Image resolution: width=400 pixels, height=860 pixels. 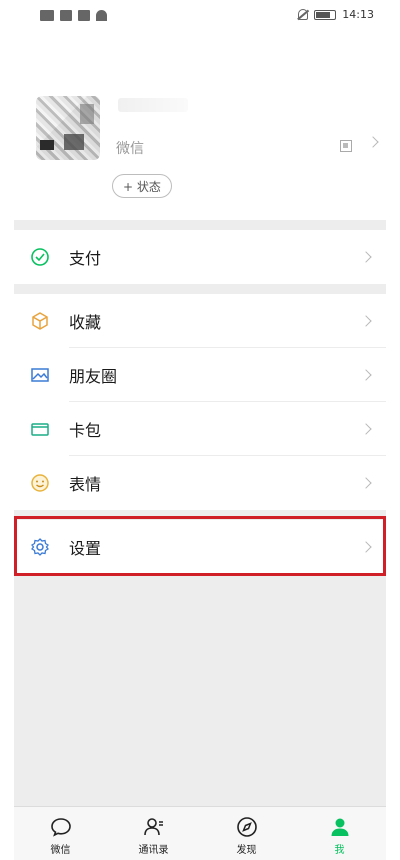 I want to click on add-status-button: + 状态, so click(x=142, y=186).